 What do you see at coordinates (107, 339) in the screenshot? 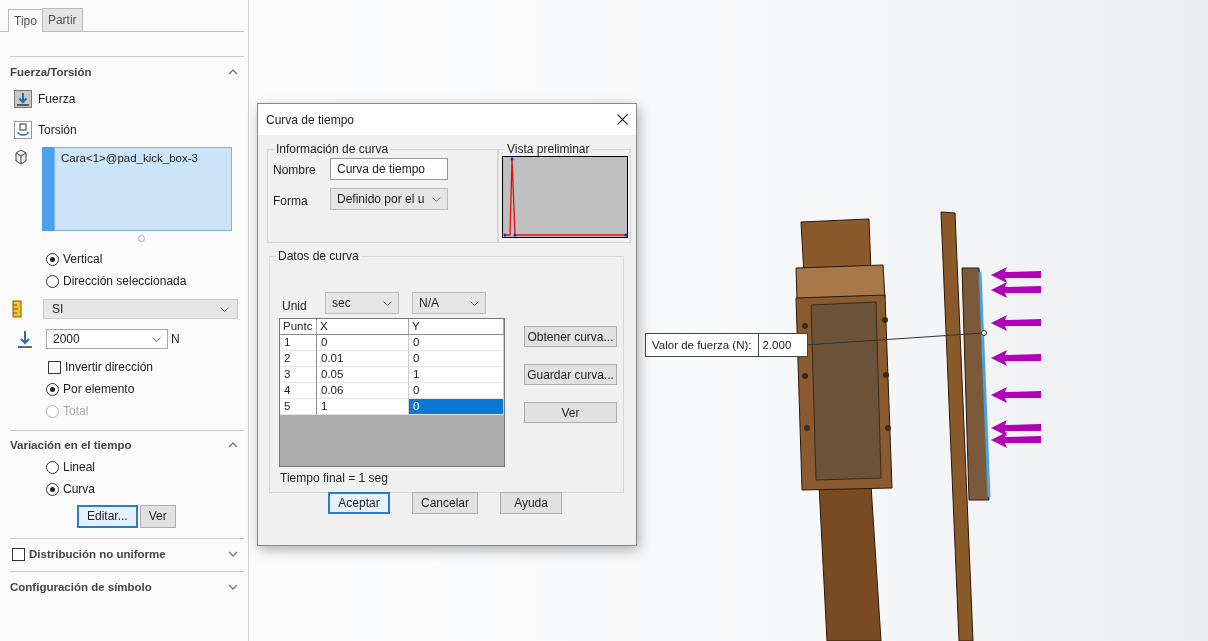
I see `force-input: 2000` at bounding box center [107, 339].